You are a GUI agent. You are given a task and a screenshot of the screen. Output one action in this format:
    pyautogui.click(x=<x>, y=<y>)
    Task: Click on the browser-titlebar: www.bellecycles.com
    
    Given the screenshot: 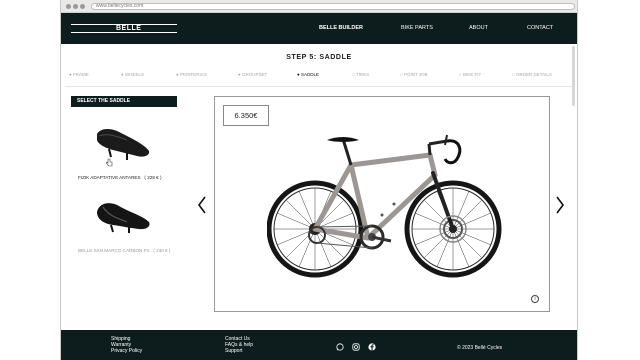 What is the action you would take?
    pyautogui.click(x=319, y=6)
    